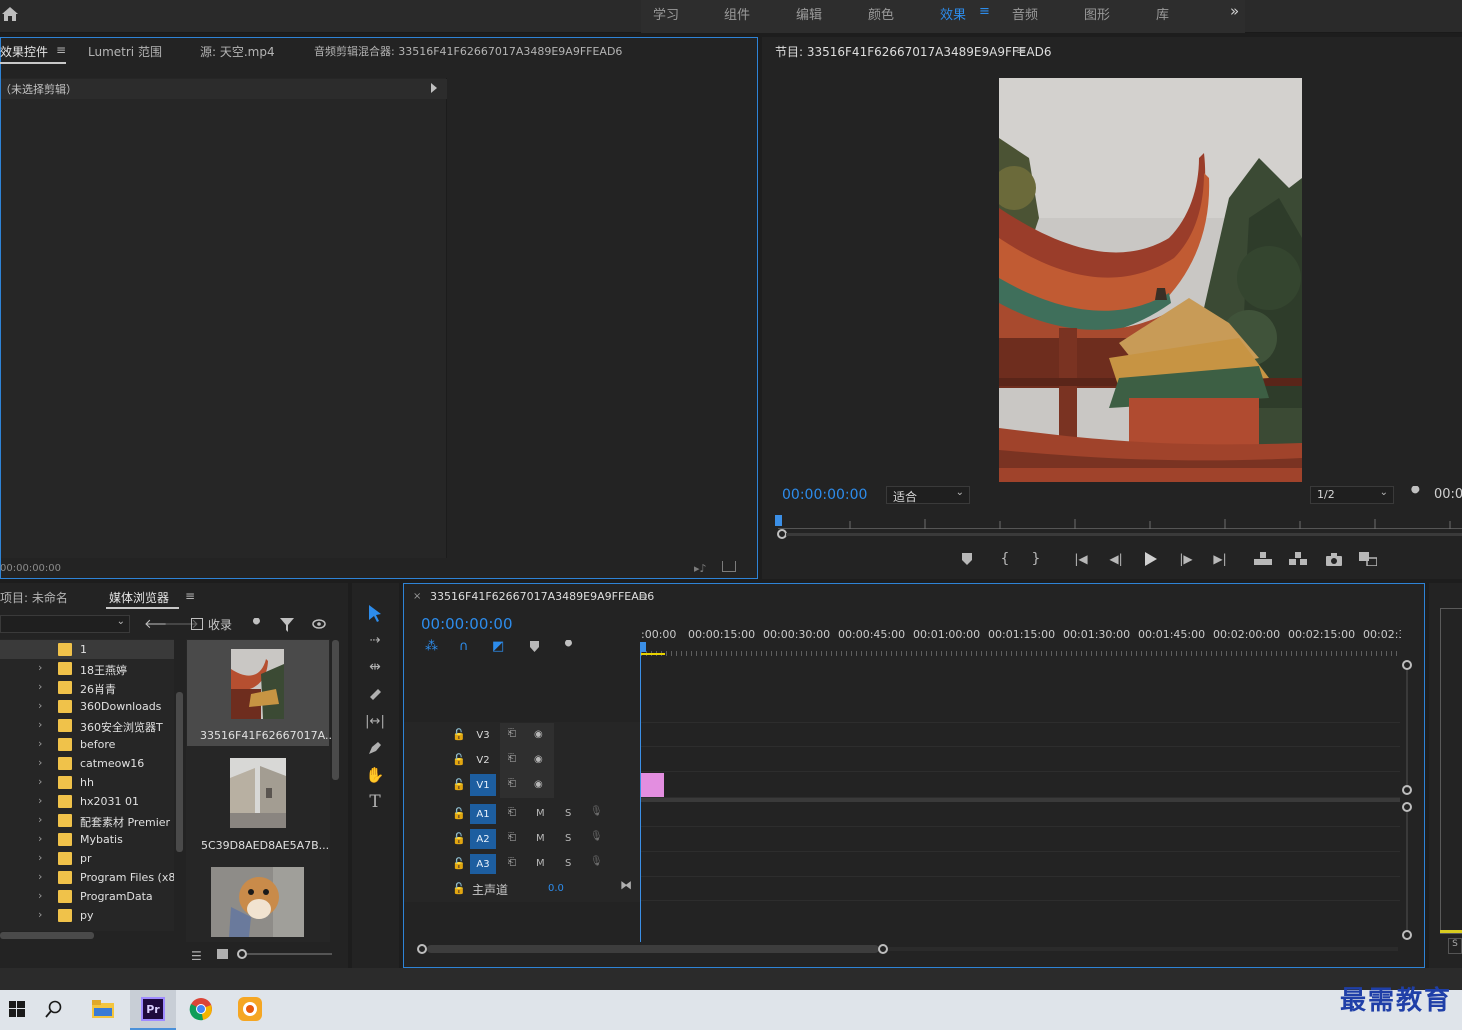 This screenshot has height=1030, width=1462. Describe the element at coordinates (1407, 729) in the screenshot. I see `timeline-vscroll-track` at that location.